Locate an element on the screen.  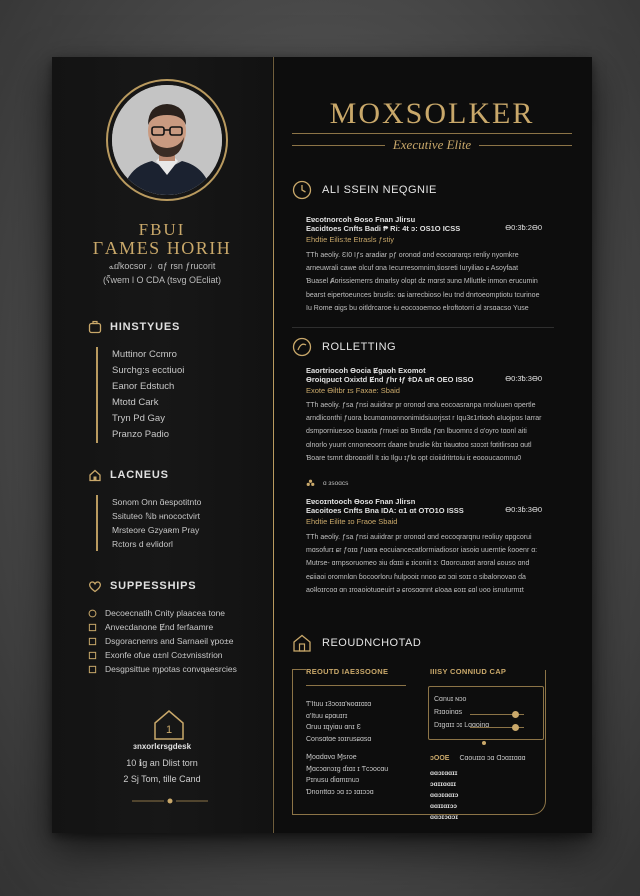
subtitle-rule-left is located at coordinates (338, 145).